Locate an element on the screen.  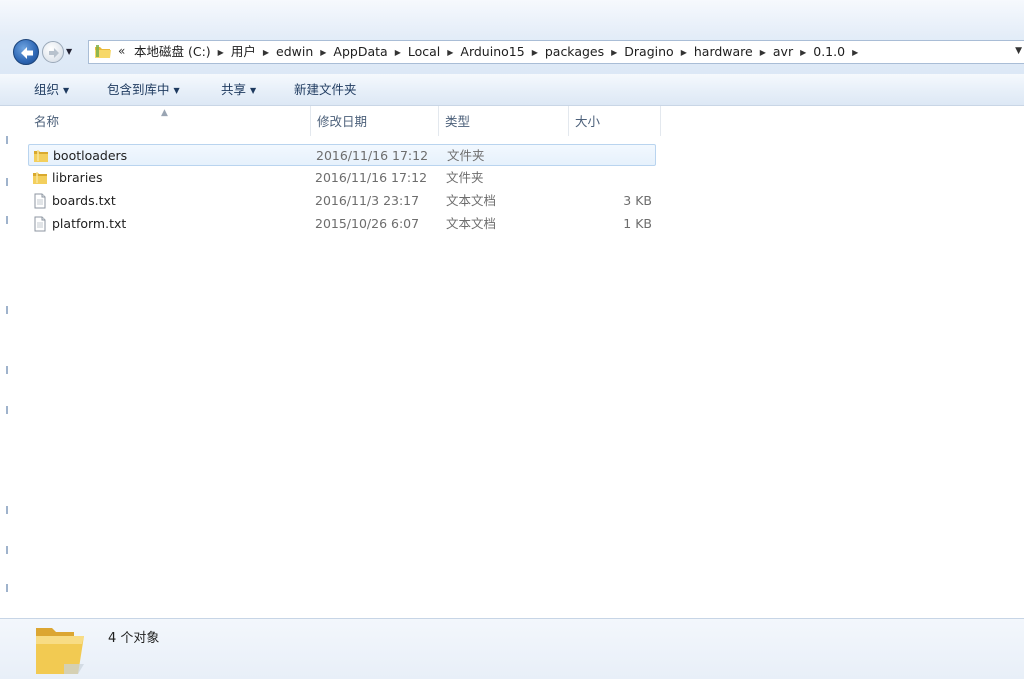
column-header-size-label: 大小 is located at coordinates (588, 121).